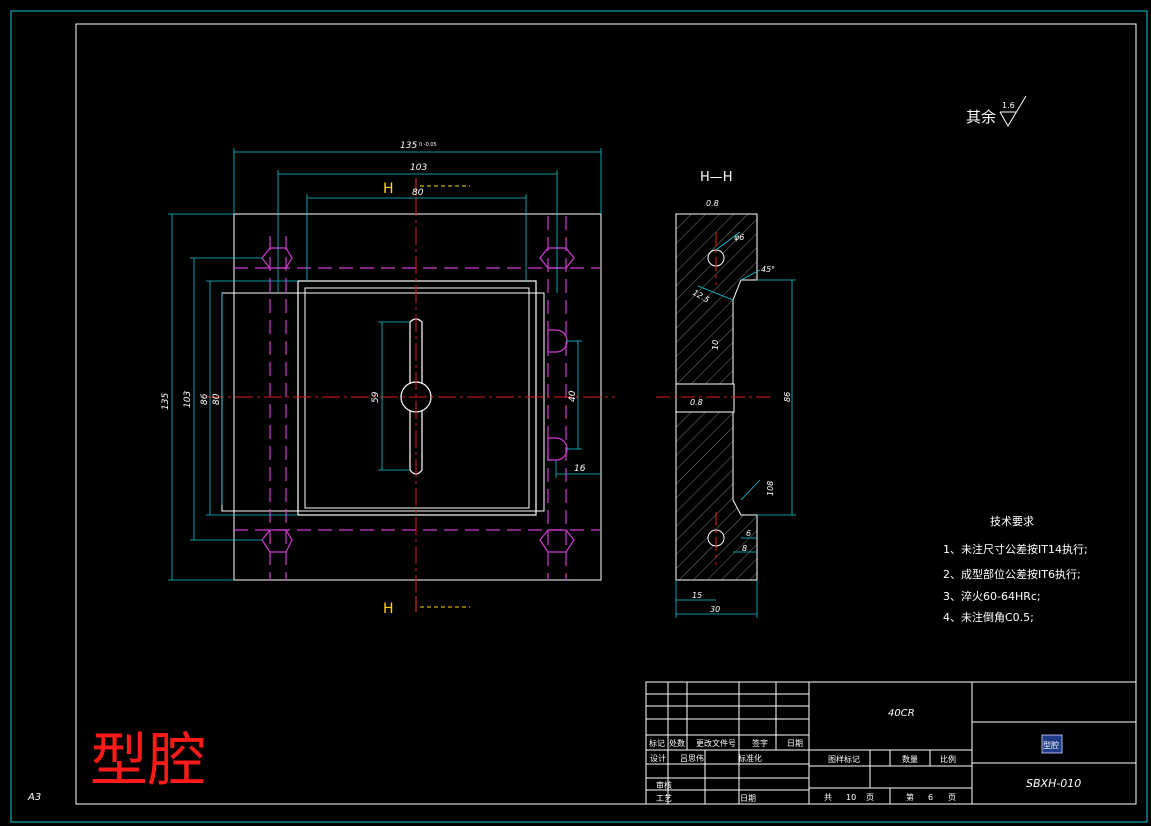  I want to click on tb-standard-label: 标准化, so click(750, 758).